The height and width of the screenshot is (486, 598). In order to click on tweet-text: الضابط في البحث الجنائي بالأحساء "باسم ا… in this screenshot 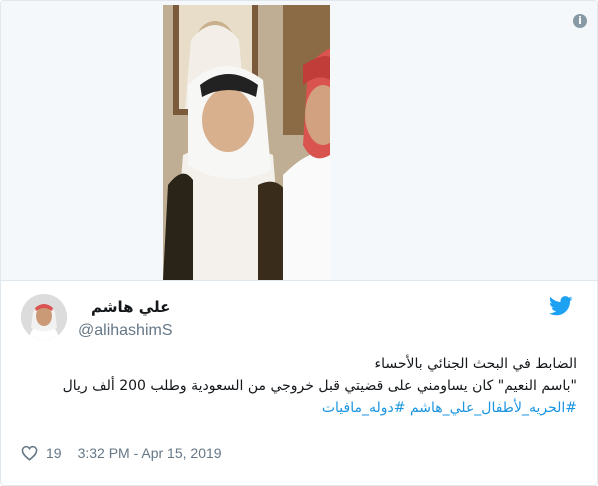, I will do `click(297, 386)`.